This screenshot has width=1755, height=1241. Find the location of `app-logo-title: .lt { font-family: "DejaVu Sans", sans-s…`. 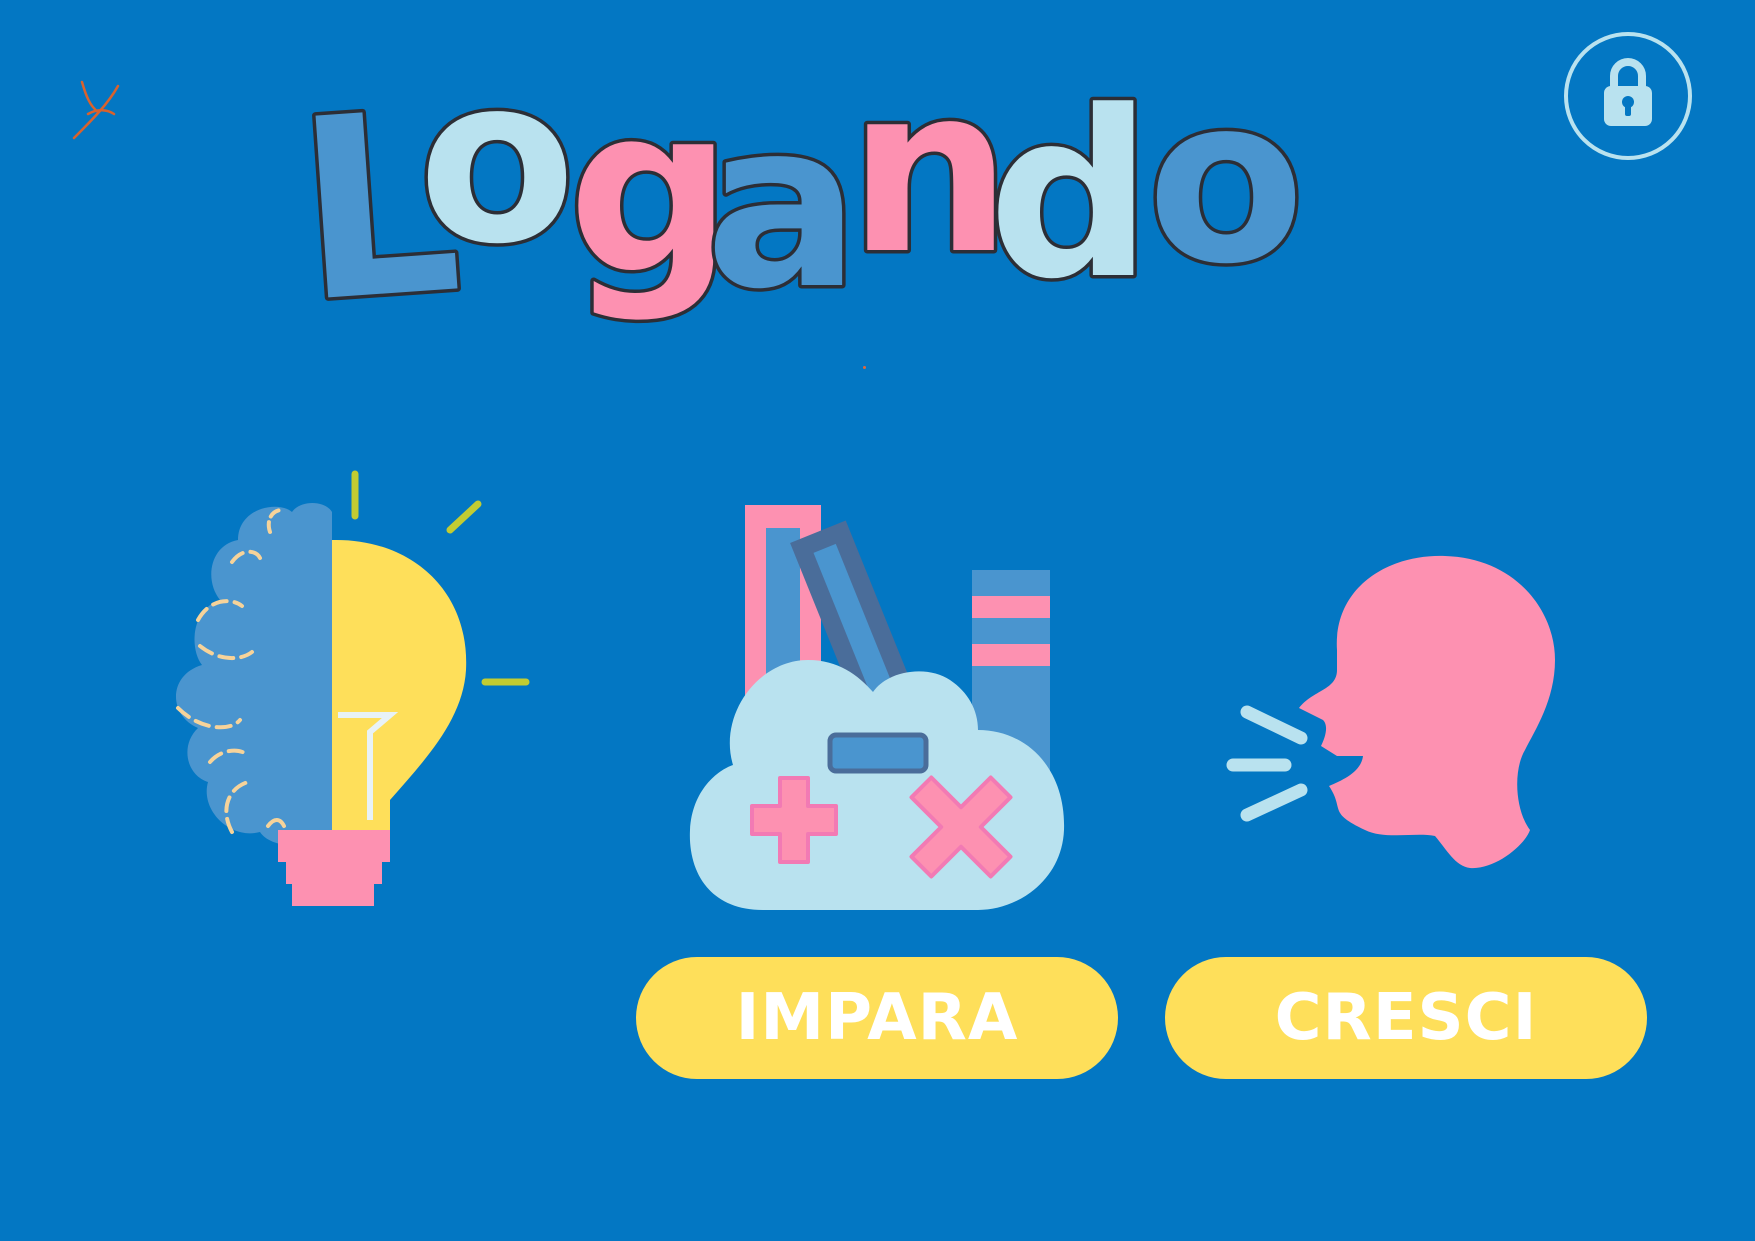

app-logo-title: .lt { font-family: "DejaVu Sans", sans-s… is located at coordinates (804, 200).